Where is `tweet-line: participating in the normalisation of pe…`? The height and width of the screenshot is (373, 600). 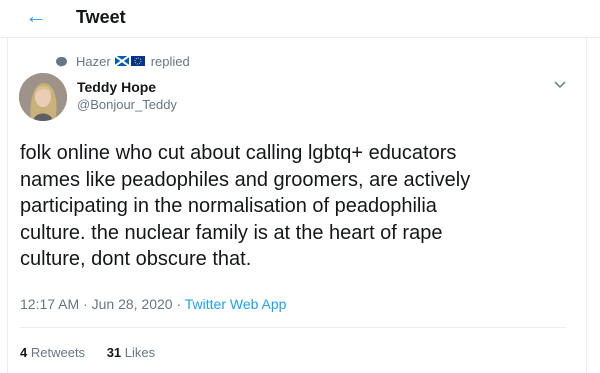 tweet-line: participating in the normalisation of pe… is located at coordinates (228, 206).